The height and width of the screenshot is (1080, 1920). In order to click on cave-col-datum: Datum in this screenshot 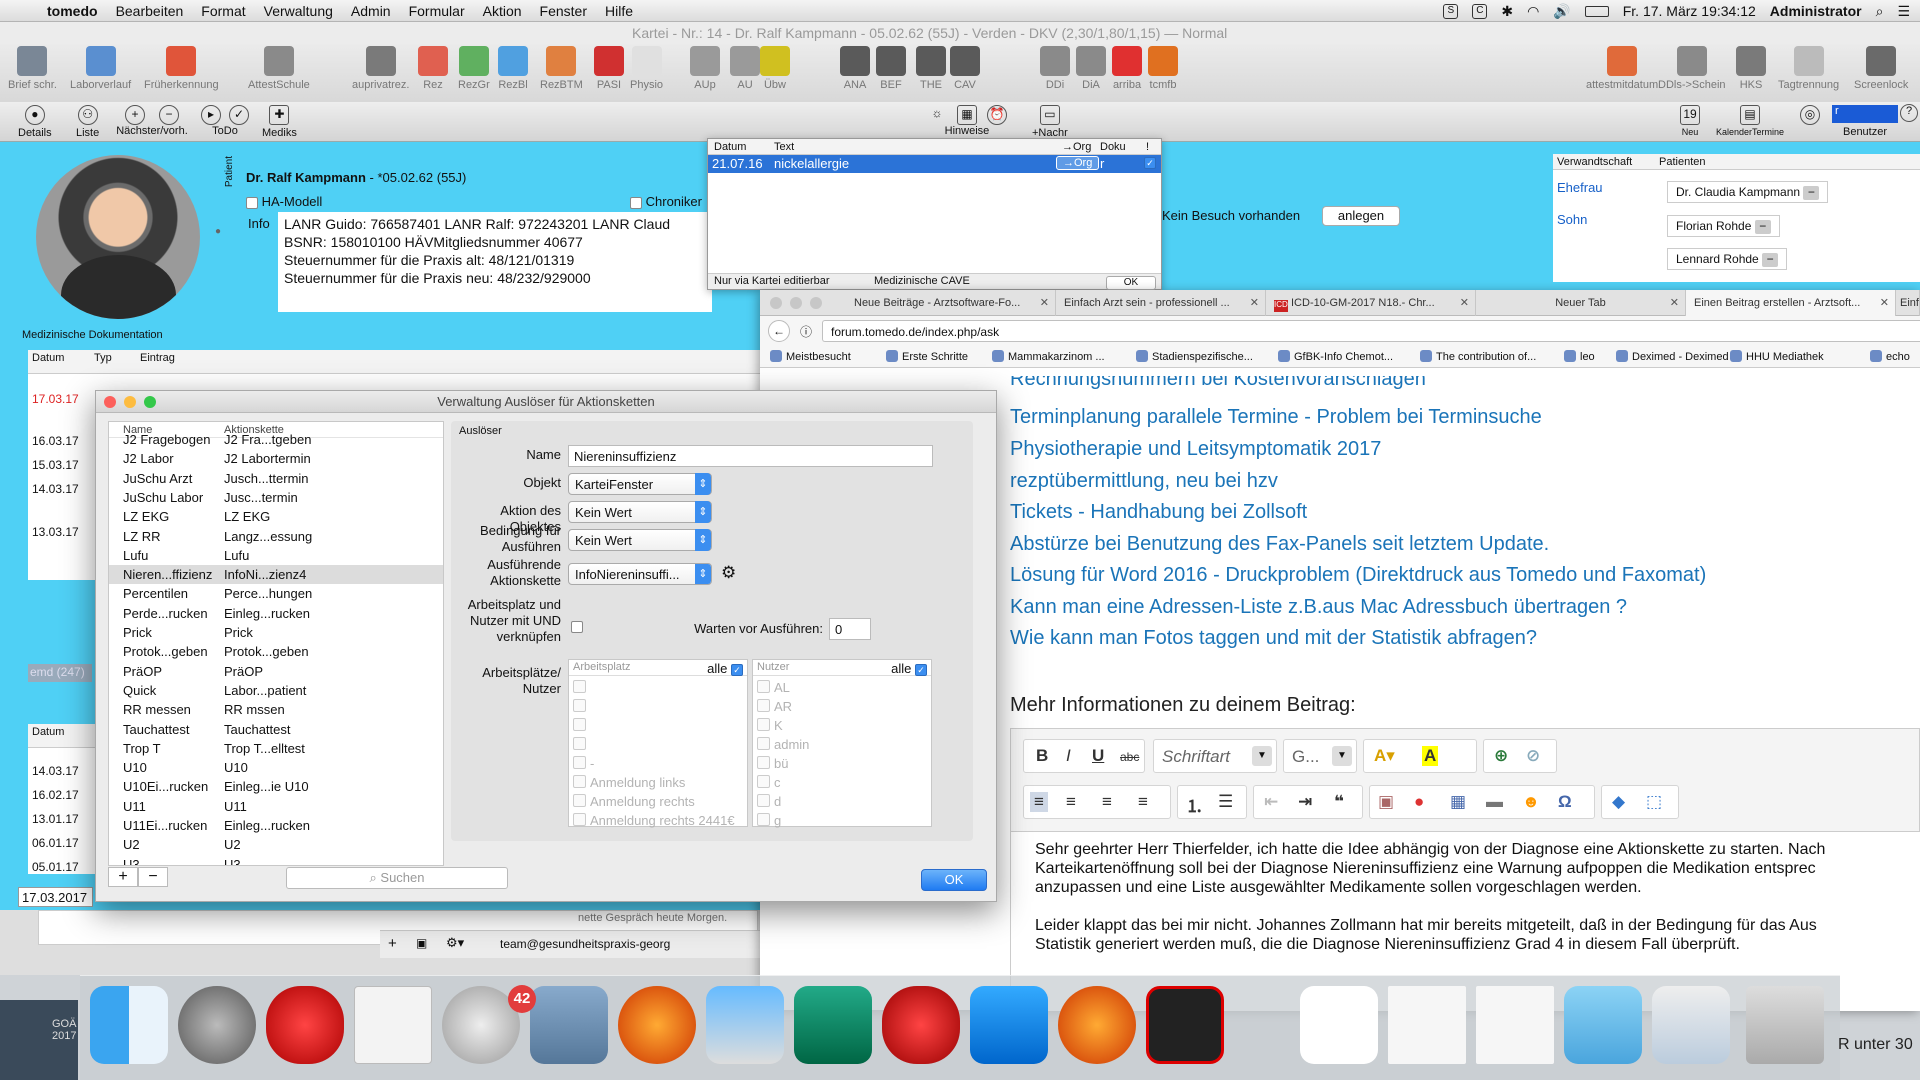, I will do `click(730, 147)`.